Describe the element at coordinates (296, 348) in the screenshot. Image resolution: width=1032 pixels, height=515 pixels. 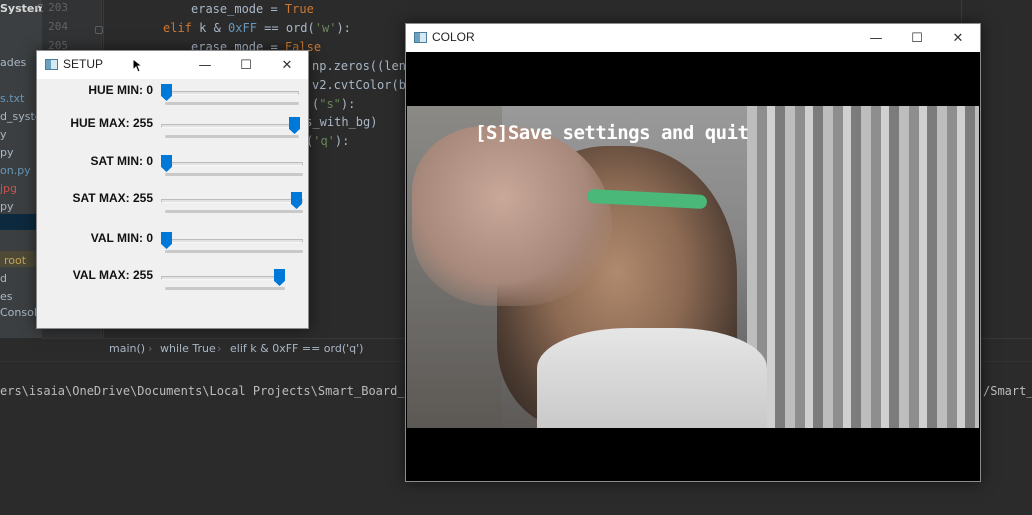
I see `breadcrumb-item: elif k & 0xFF == ord('q')` at that location.